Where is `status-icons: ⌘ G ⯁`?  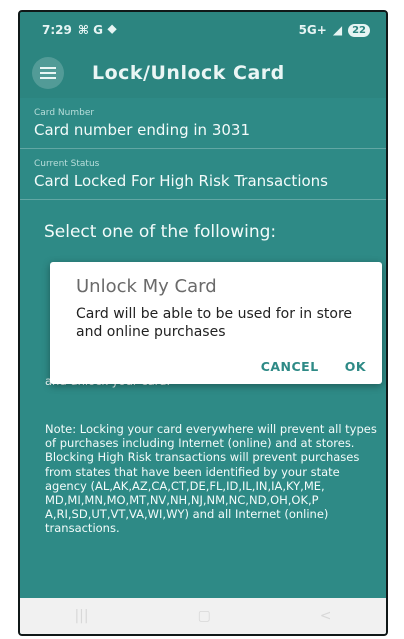
status-icons: ⌘ G ⯁ is located at coordinates (97, 29).